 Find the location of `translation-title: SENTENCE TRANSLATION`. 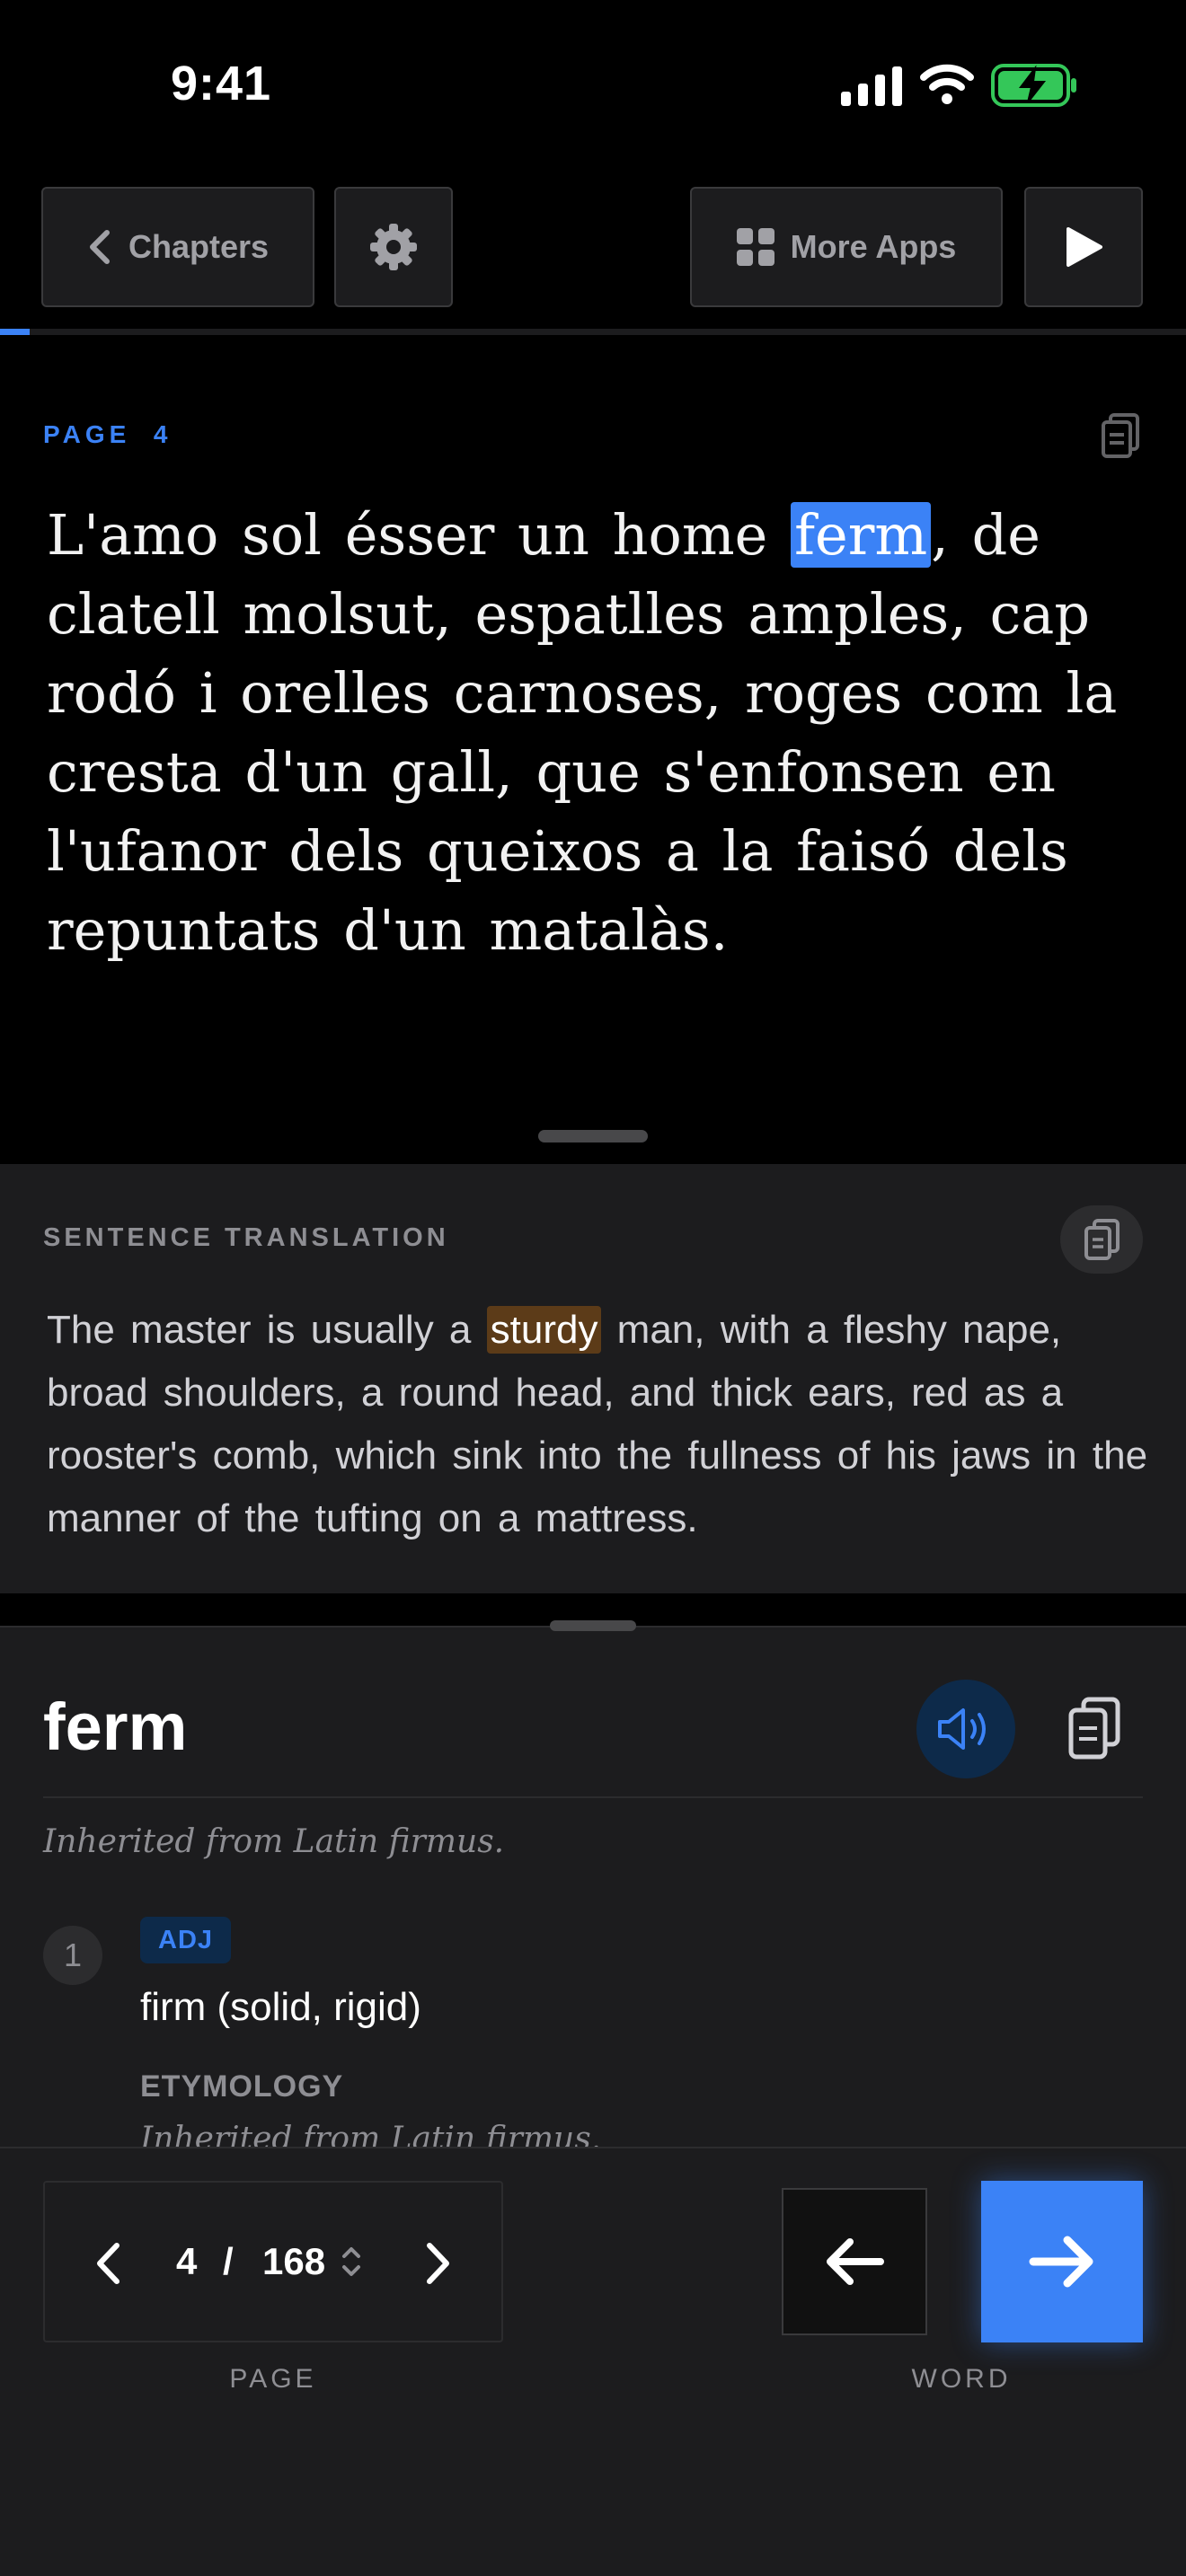

translation-title: SENTENCE TRANSLATION is located at coordinates (246, 1237).